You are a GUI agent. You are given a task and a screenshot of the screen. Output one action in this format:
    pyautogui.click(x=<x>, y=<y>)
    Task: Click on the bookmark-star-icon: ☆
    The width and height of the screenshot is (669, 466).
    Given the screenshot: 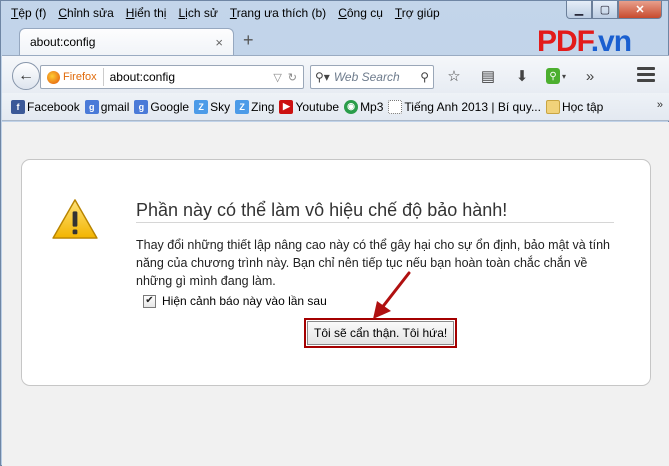 What is the action you would take?
    pyautogui.click(x=454, y=76)
    